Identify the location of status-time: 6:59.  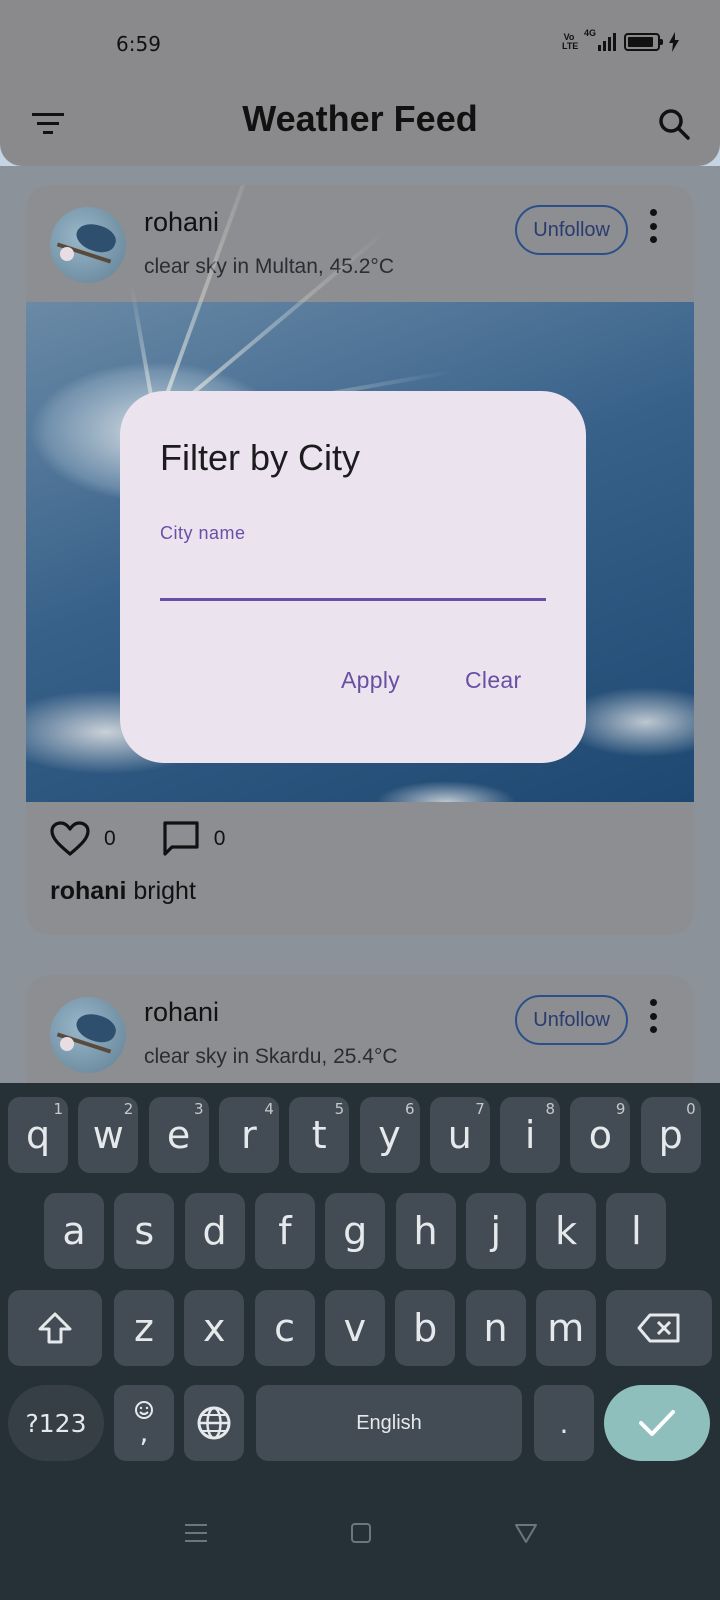
(138, 44).